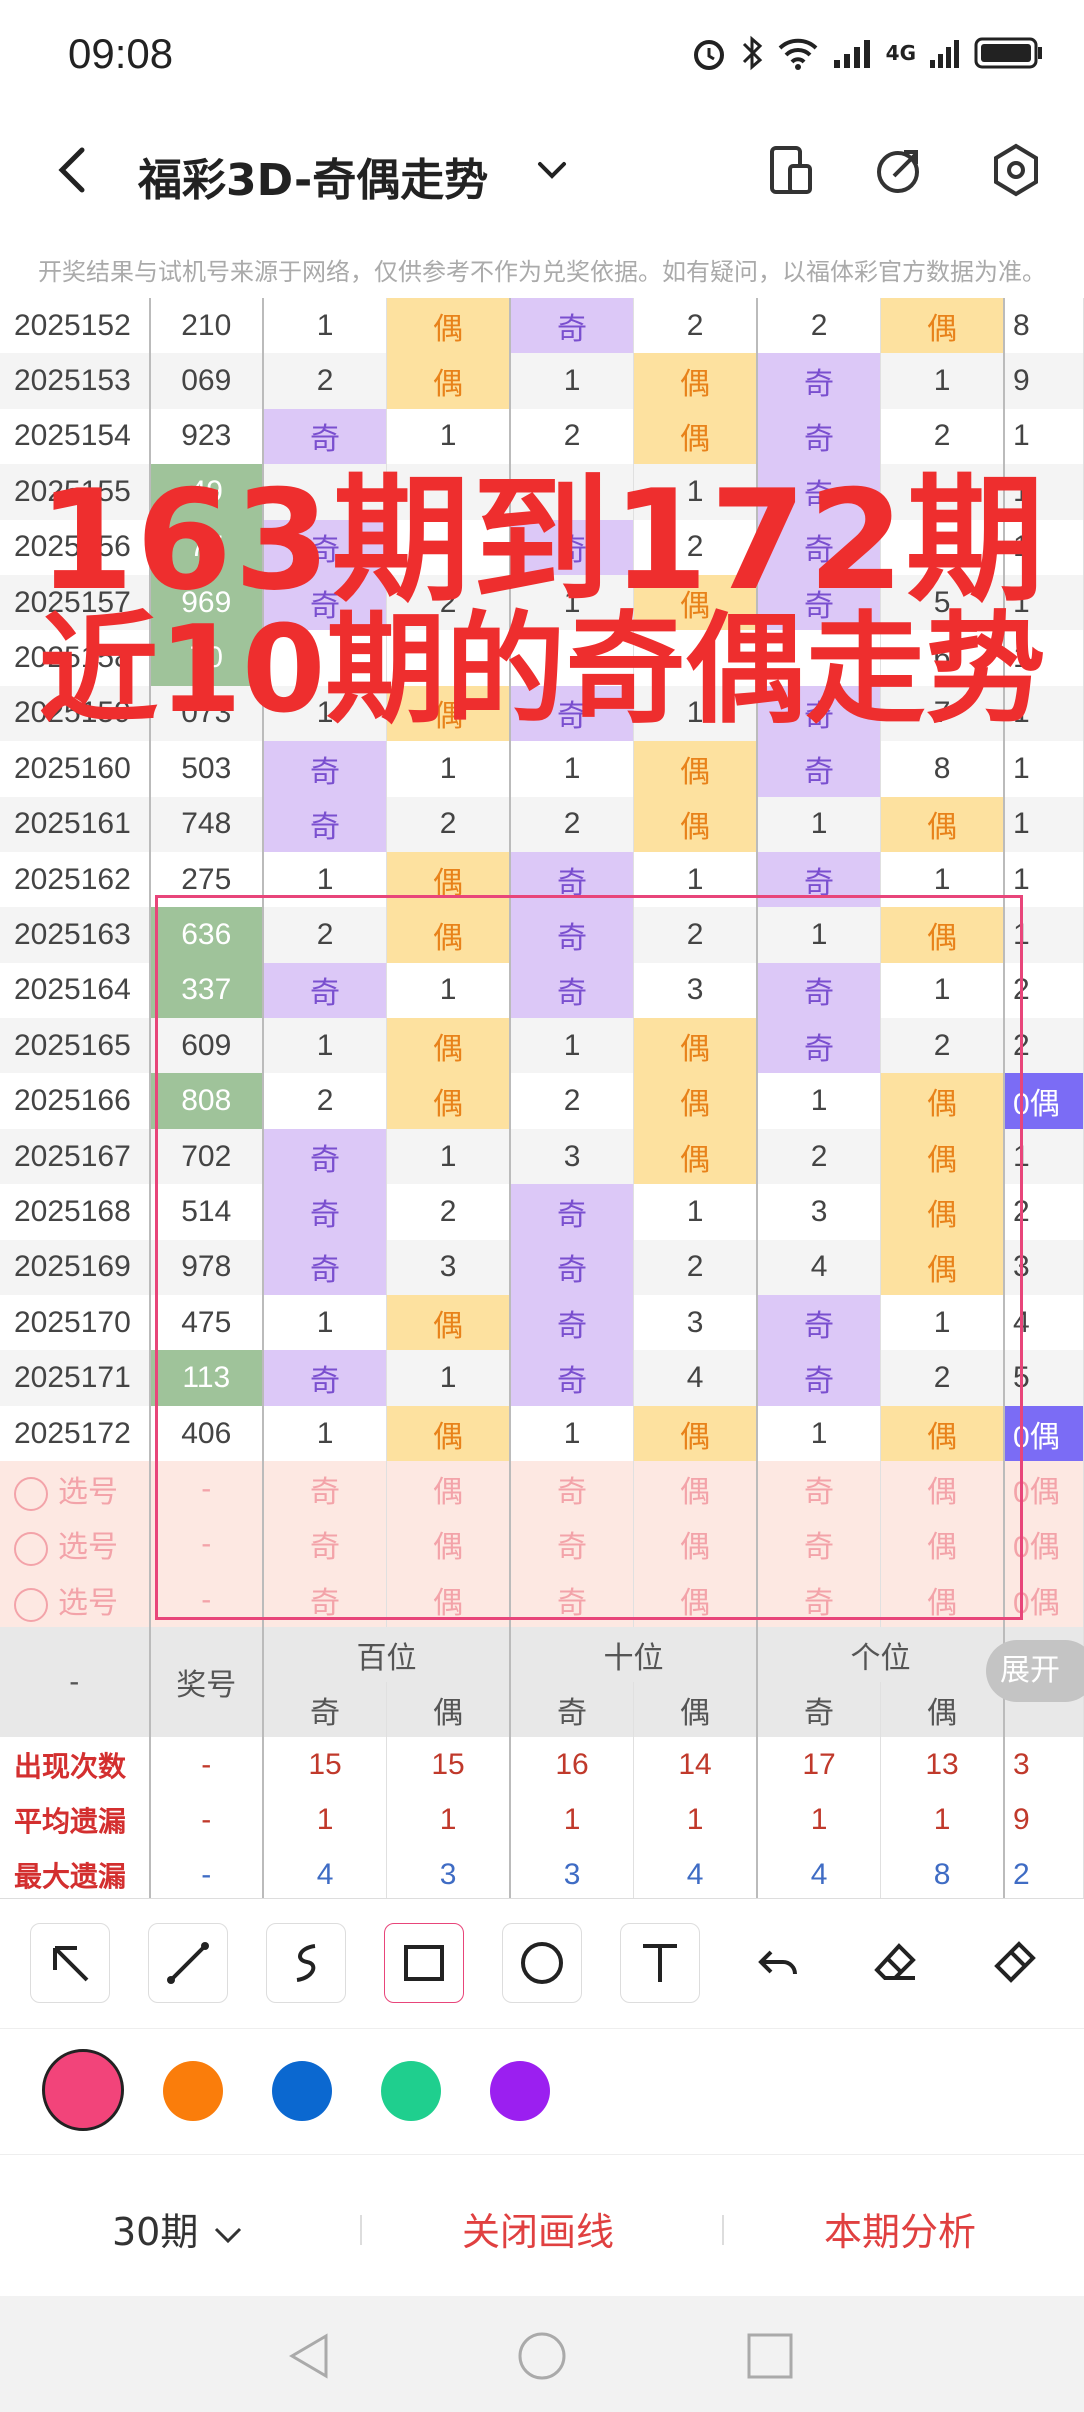  I want to click on stats-value: 4, so click(696, 1872).